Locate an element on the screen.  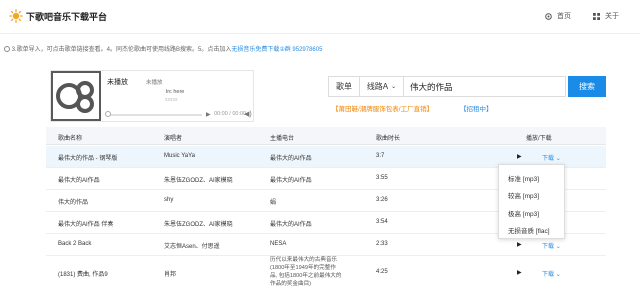
info-icon is located at coordinates (7, 49).